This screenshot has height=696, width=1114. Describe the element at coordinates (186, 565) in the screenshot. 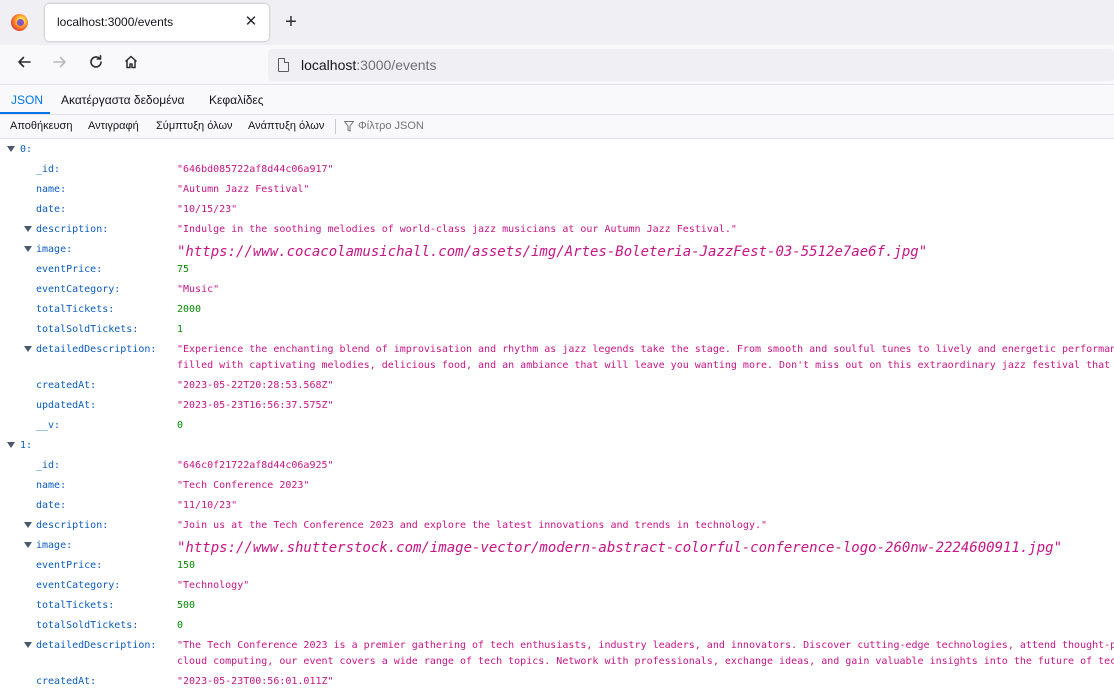

I see `value-event-price: 150` at that location.